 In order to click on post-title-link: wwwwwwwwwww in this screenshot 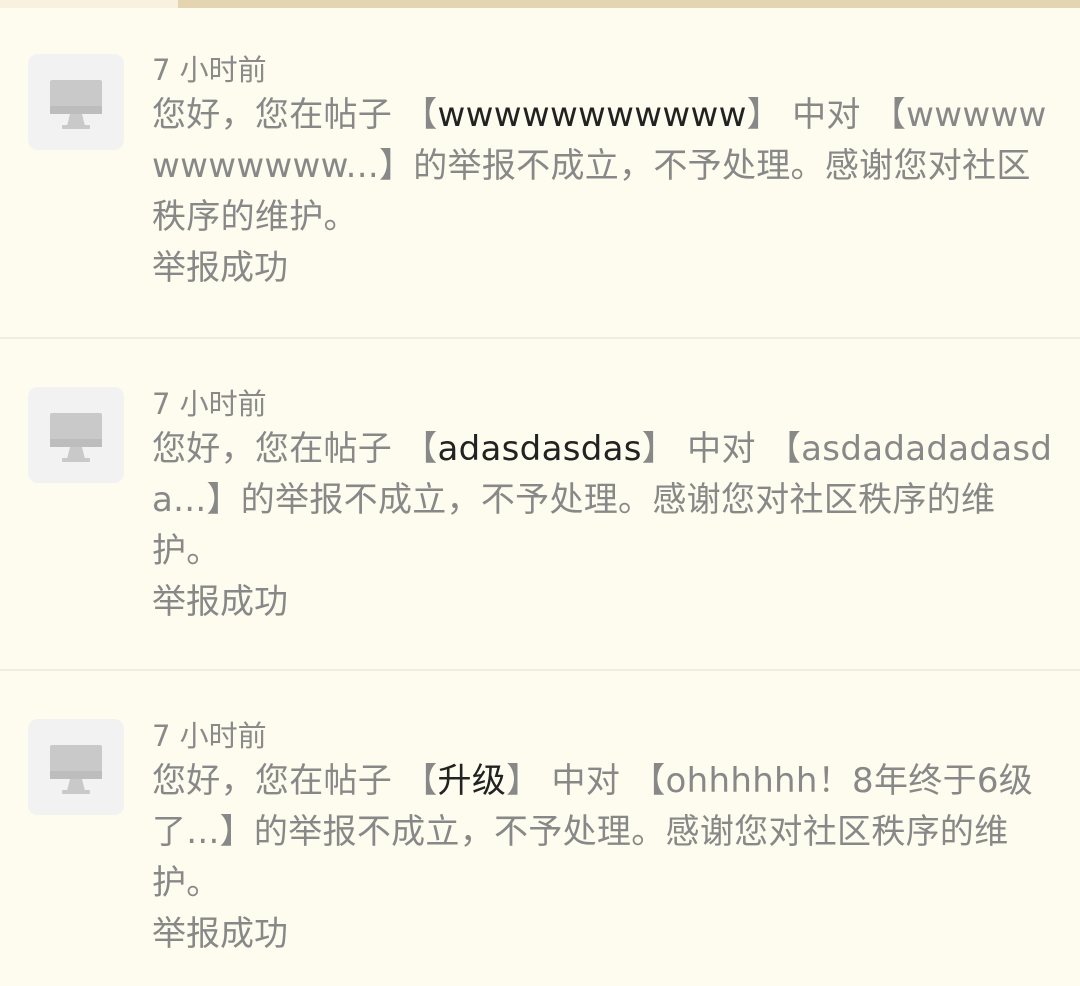, I will do `click(592, 115)`.